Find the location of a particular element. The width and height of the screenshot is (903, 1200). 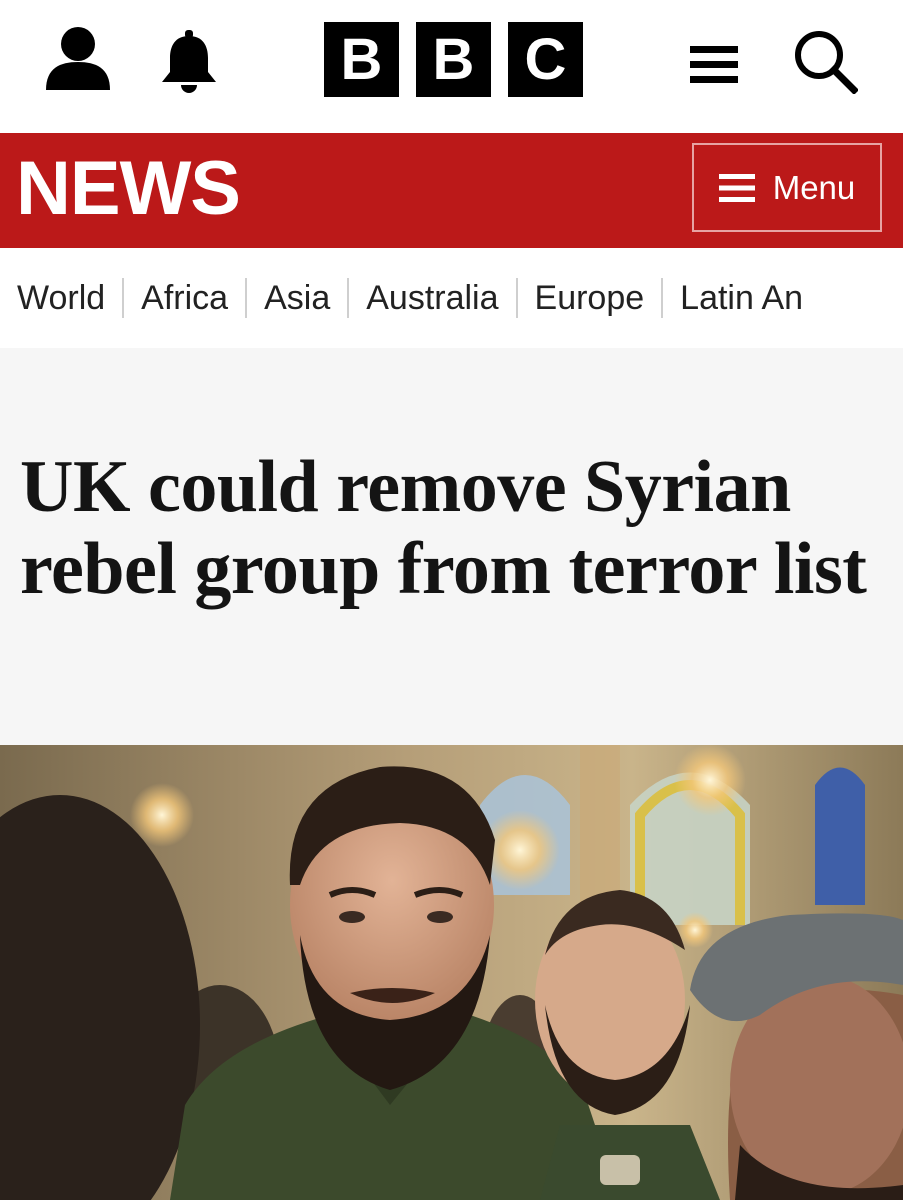

news-title: NEWS is located at coordinates (128, 189).